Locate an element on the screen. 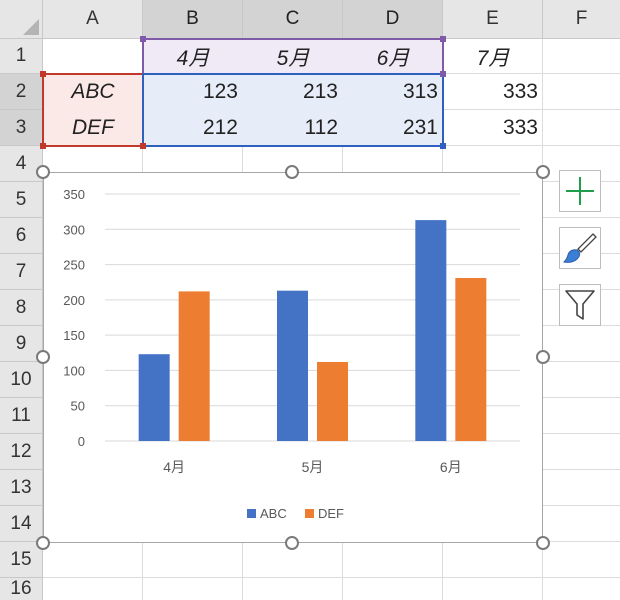 The width and height of the screenshot is (620, 600). row-header-2: 2 is located at coordinates (21, 92).